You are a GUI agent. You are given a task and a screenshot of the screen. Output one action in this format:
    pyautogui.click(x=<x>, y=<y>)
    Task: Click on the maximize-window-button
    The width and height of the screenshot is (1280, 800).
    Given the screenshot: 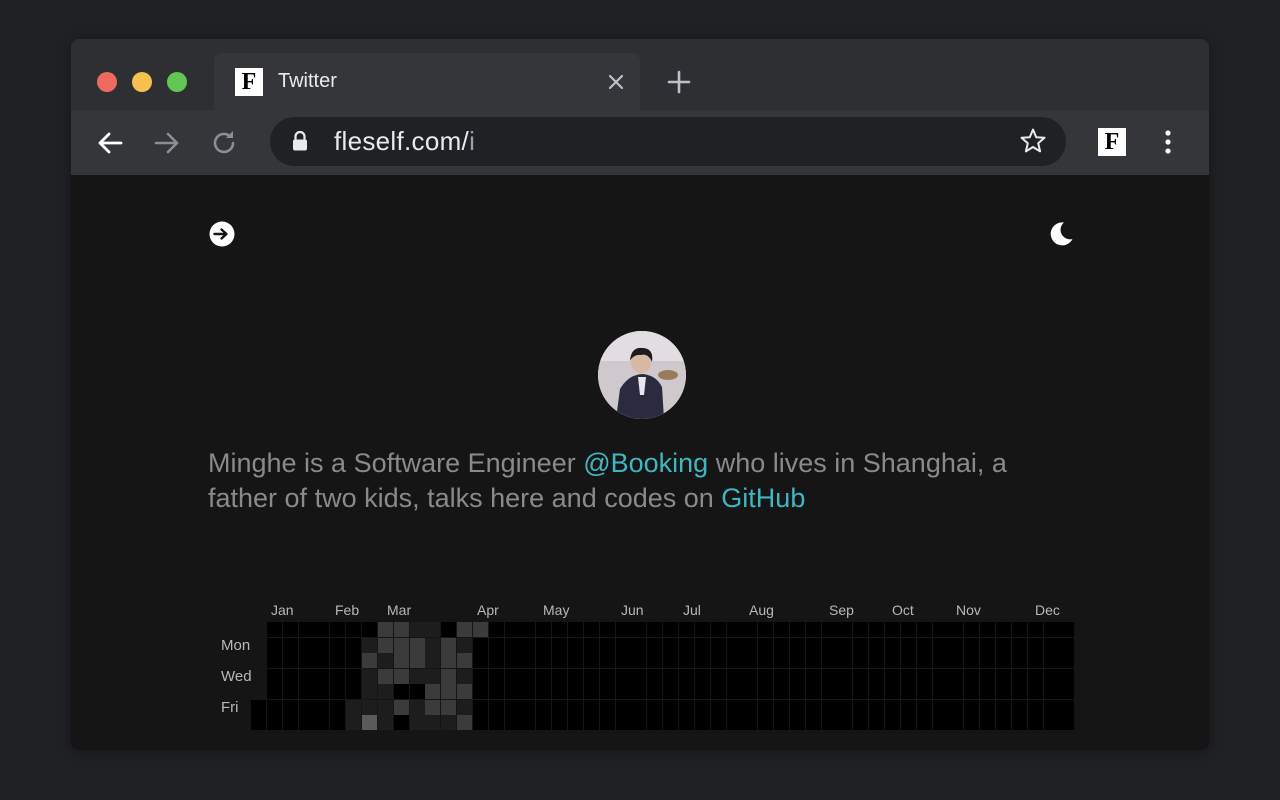 What is the action you would take?
    pyautogui.click(x=177, y=82)
    